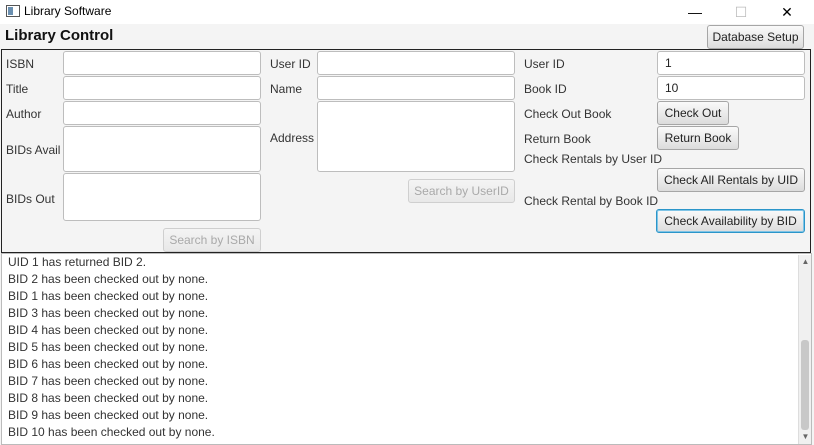  Describe the element at coordinates (741, 12) in the screenshot. I see `maximize-icon: ☐` at that location.